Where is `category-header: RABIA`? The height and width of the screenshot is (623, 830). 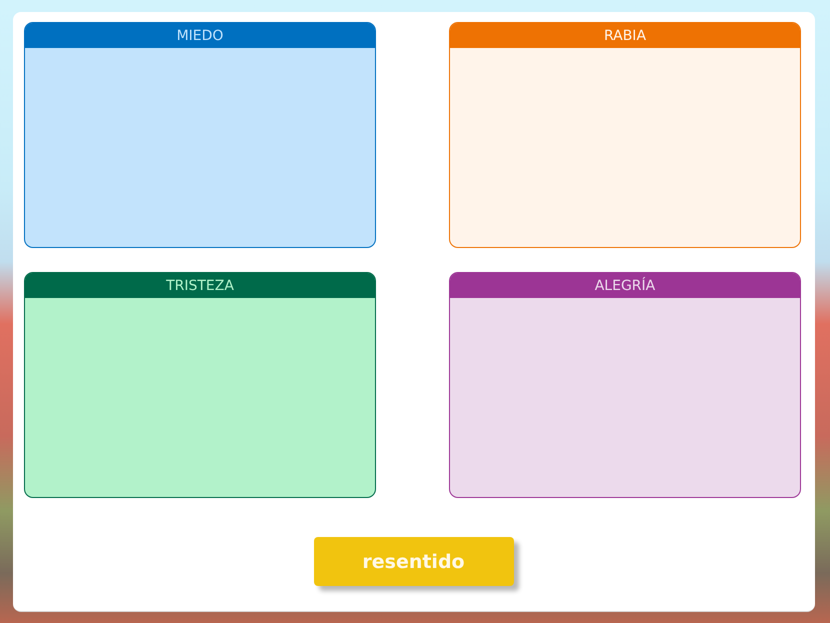 category-header: RABIA is located at coordinates (625, 35).